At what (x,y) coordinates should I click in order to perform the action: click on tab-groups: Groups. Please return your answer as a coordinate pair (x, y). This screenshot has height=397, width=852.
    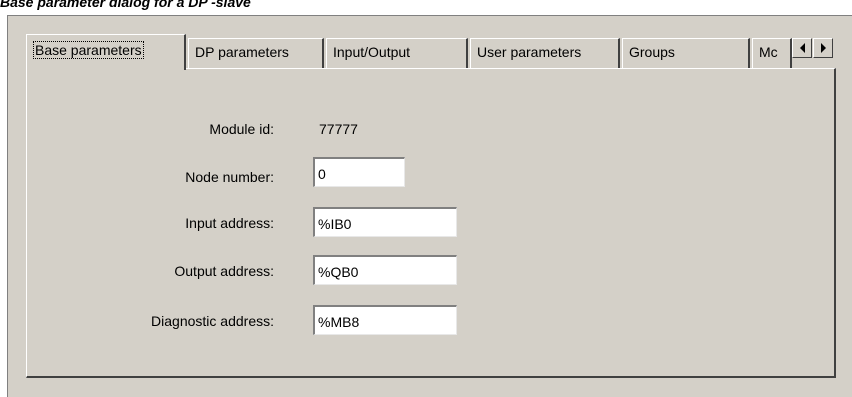
    Looking at the image, I should click on (686, 53).